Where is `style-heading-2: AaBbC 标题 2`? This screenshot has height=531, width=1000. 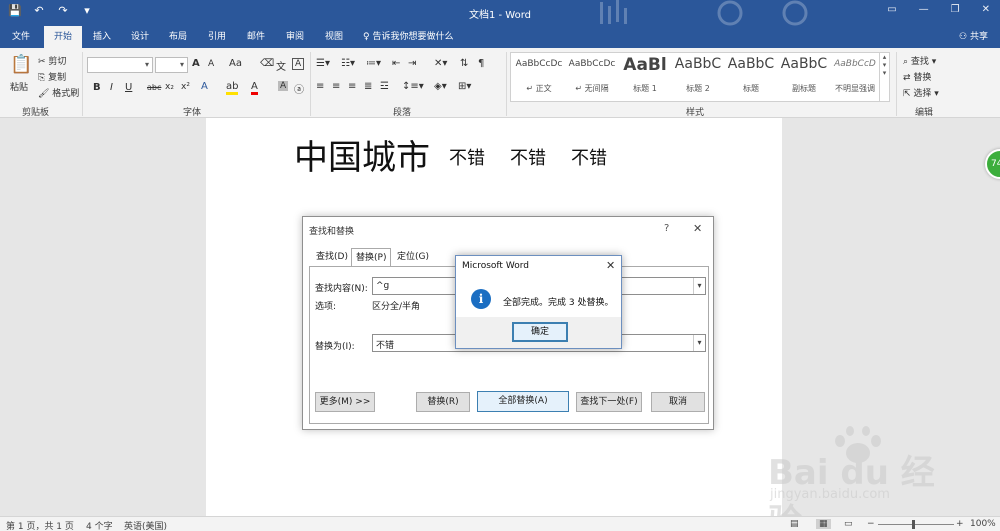 style-heading-2: AaBbC 标题 2 is located at coordinates (698, 77).